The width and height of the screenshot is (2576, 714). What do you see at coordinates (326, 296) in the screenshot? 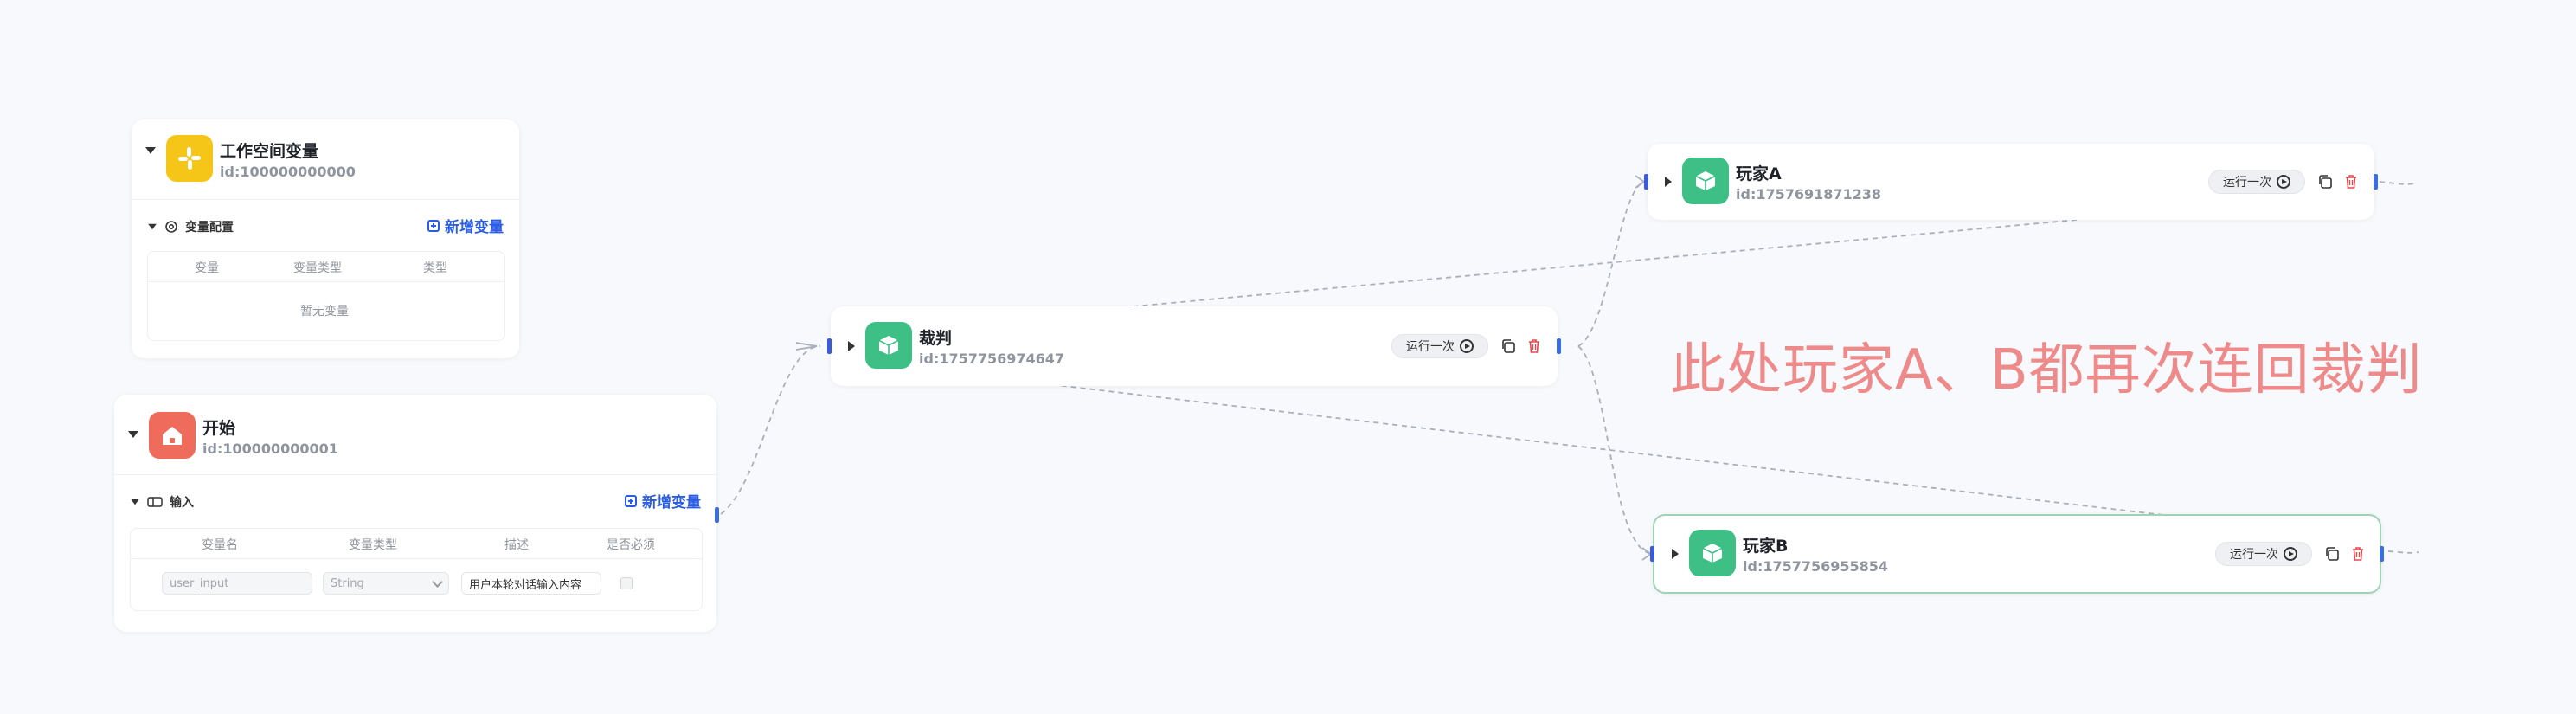
I see `variables-table: 变量 变量类型 类型 暂无变量` at bounding box center [326, 296].